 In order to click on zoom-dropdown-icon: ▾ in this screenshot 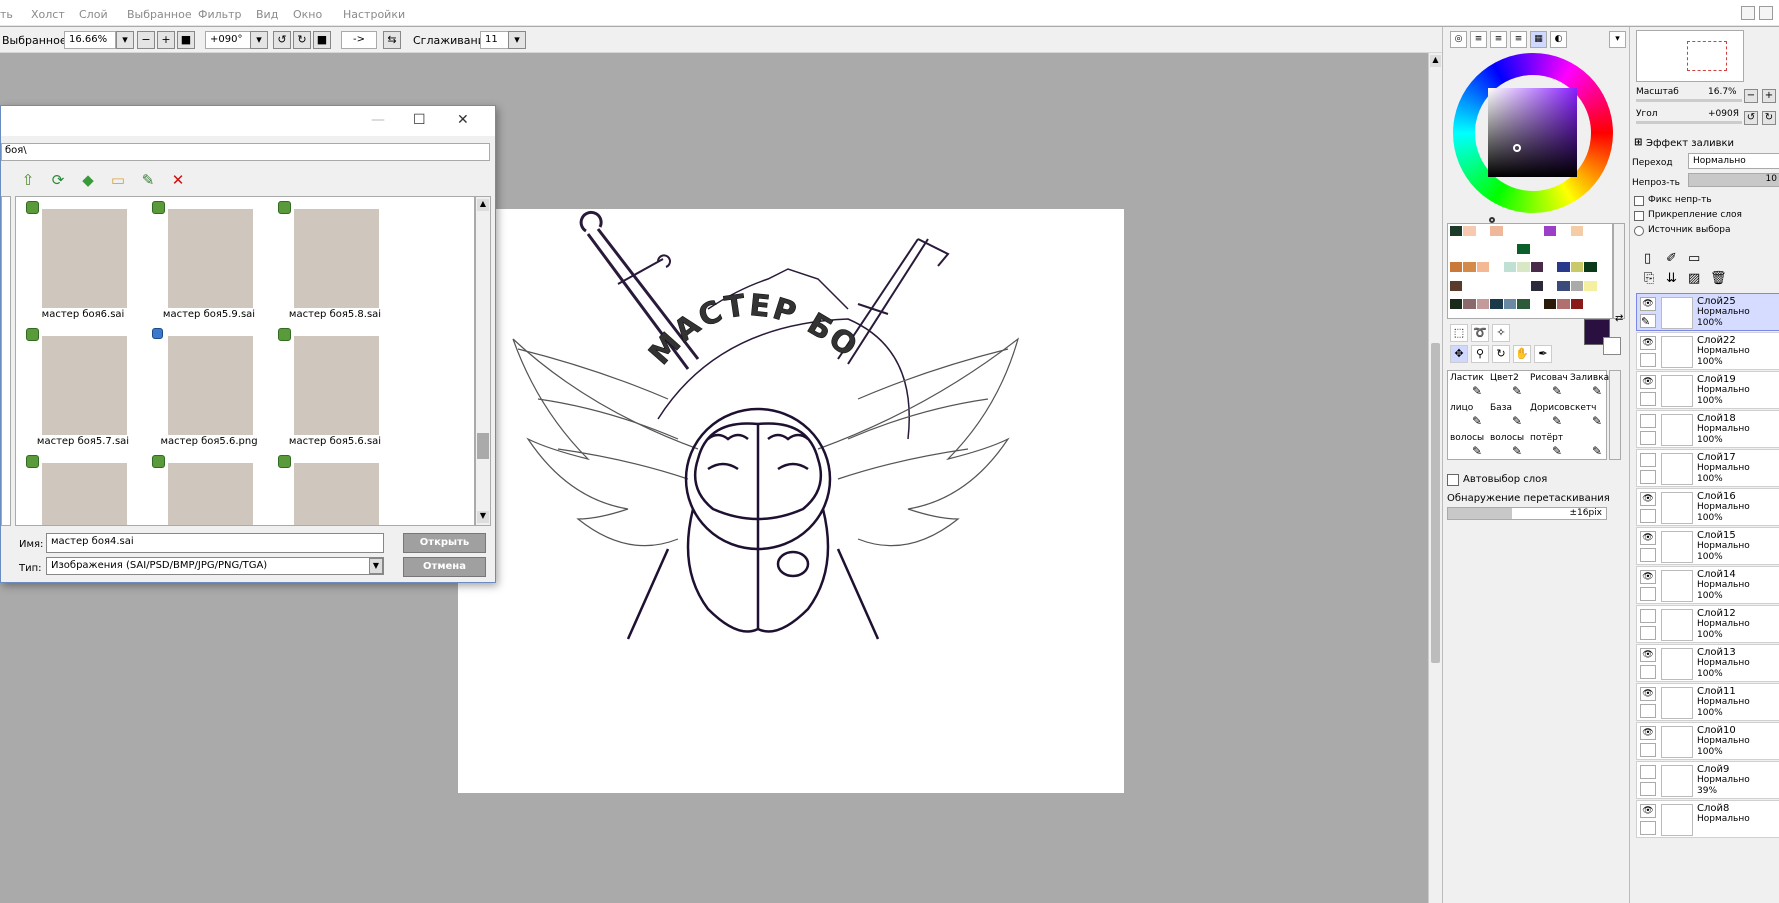, I will do `click(125, 40)`.